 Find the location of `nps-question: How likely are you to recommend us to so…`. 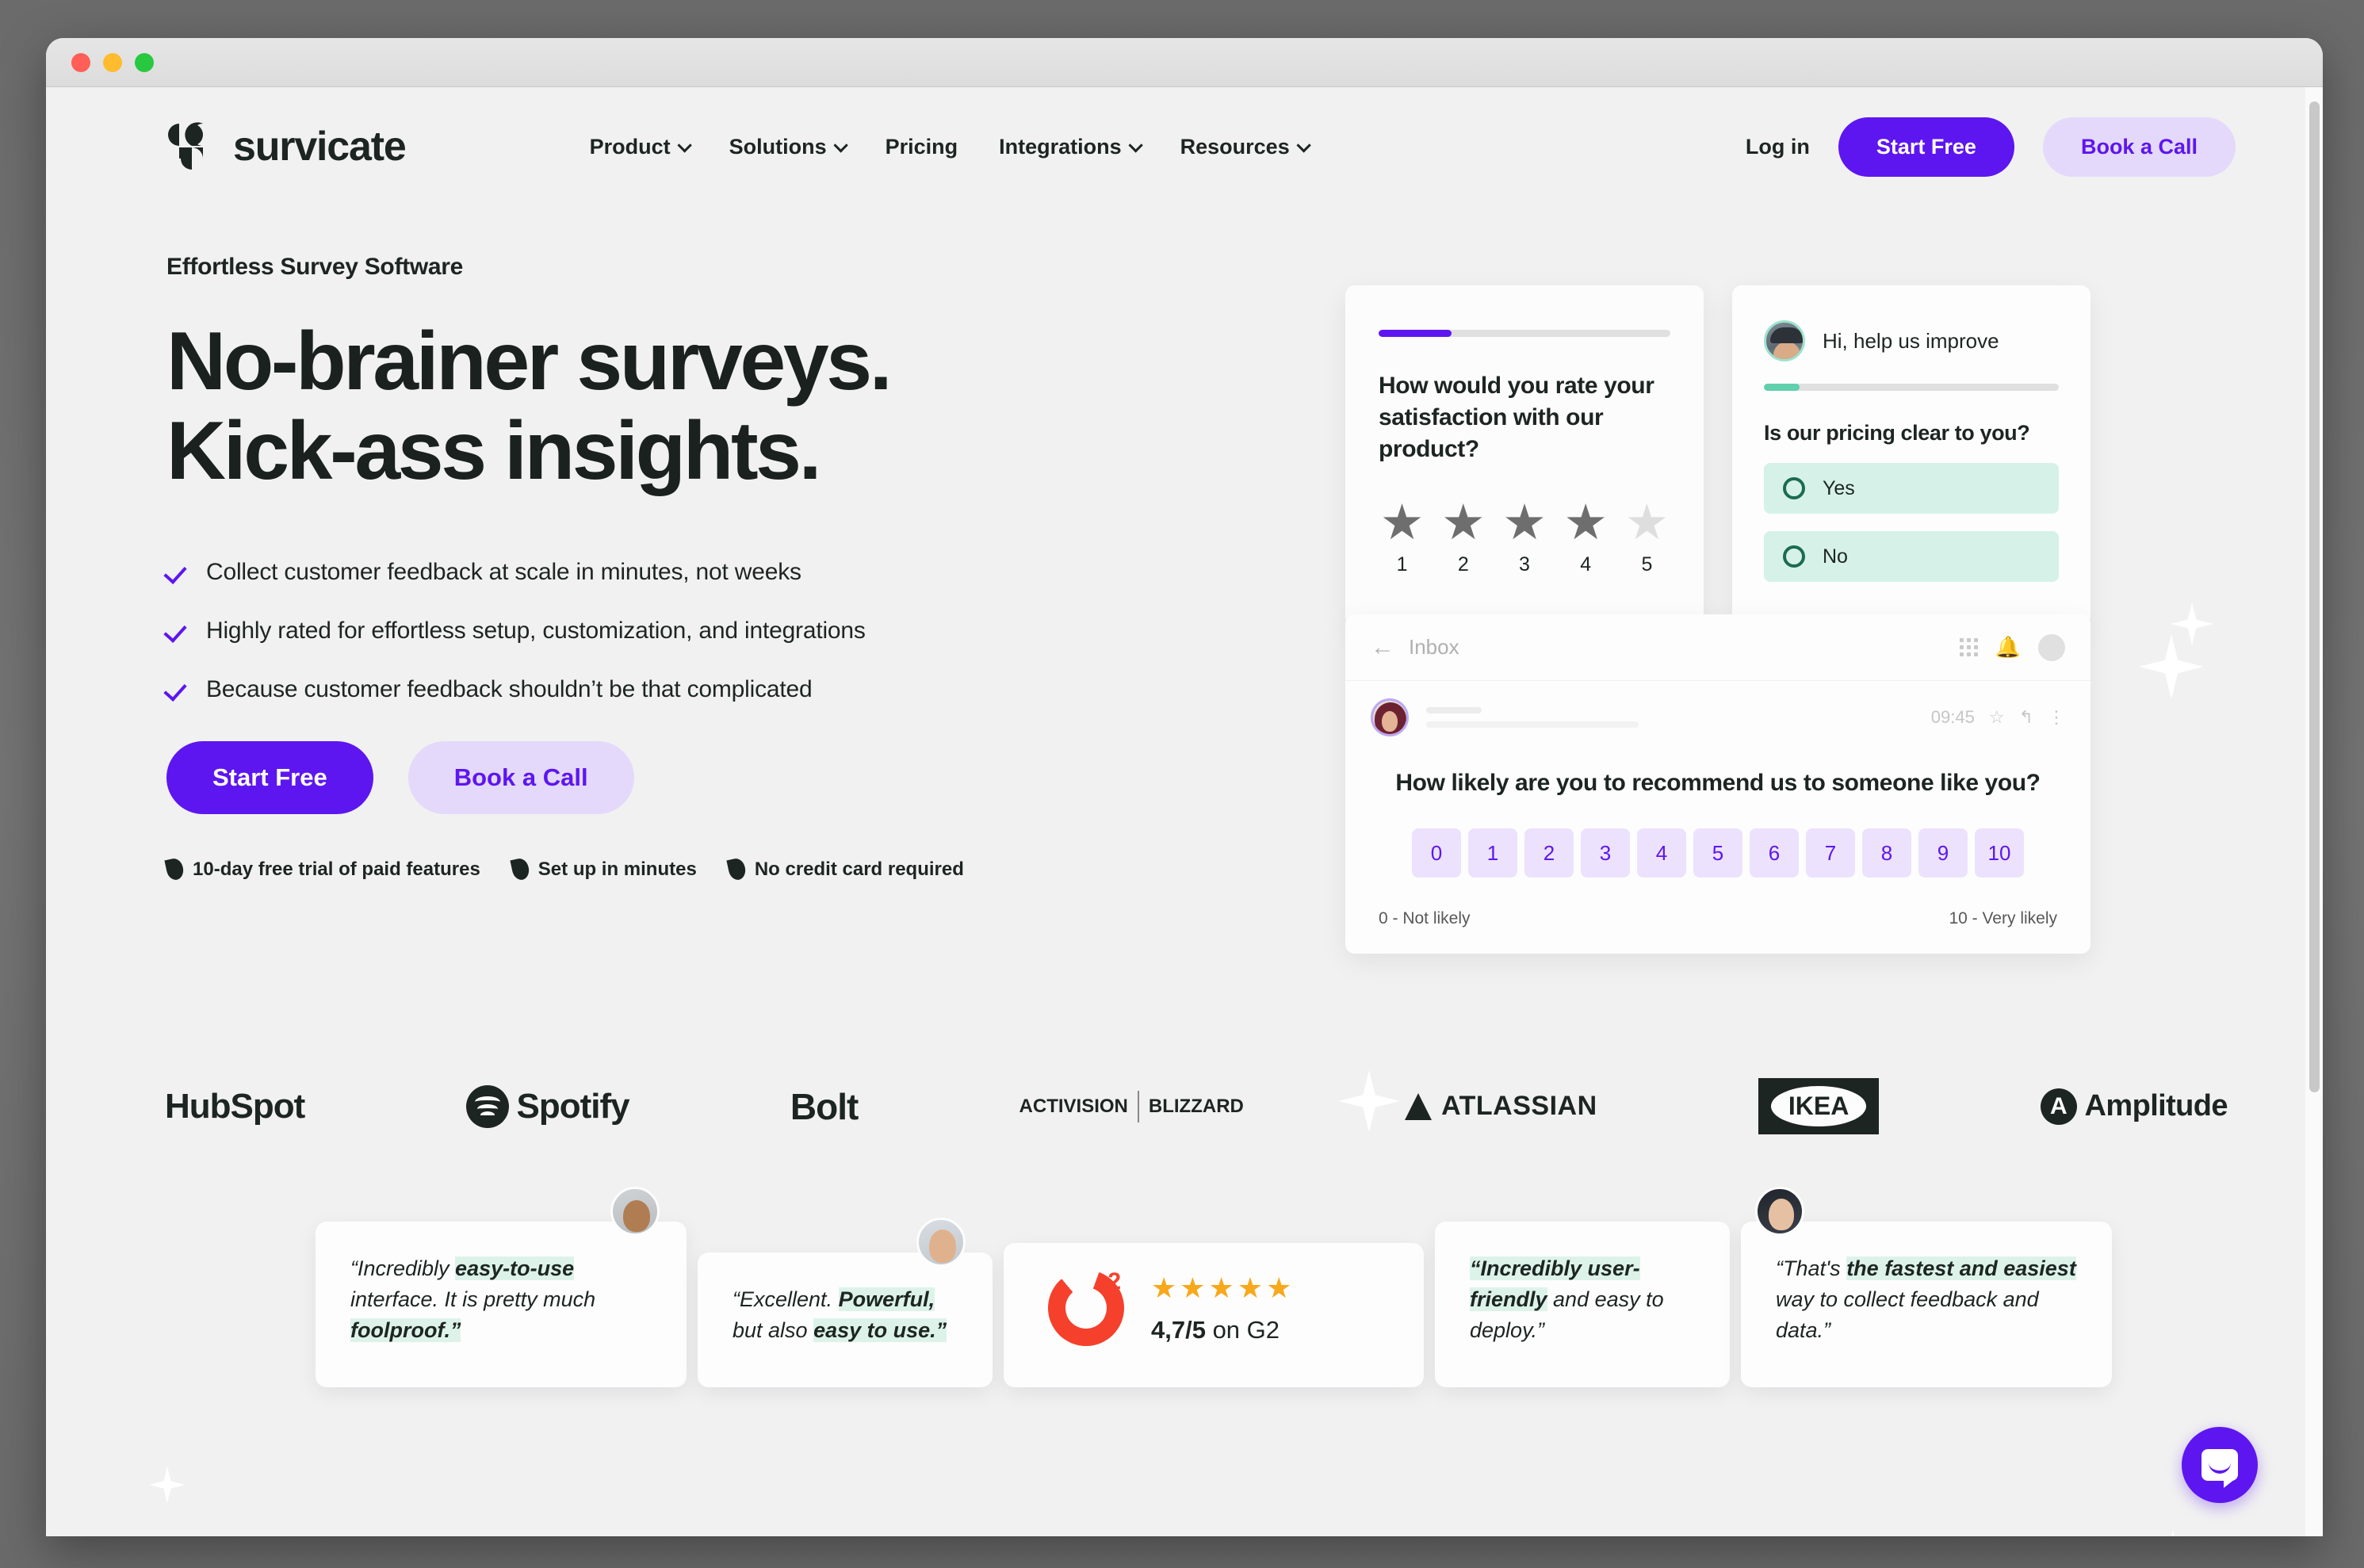

nps-question: How likely are you to recommend us to so… is located at coordinates (1718, 783).